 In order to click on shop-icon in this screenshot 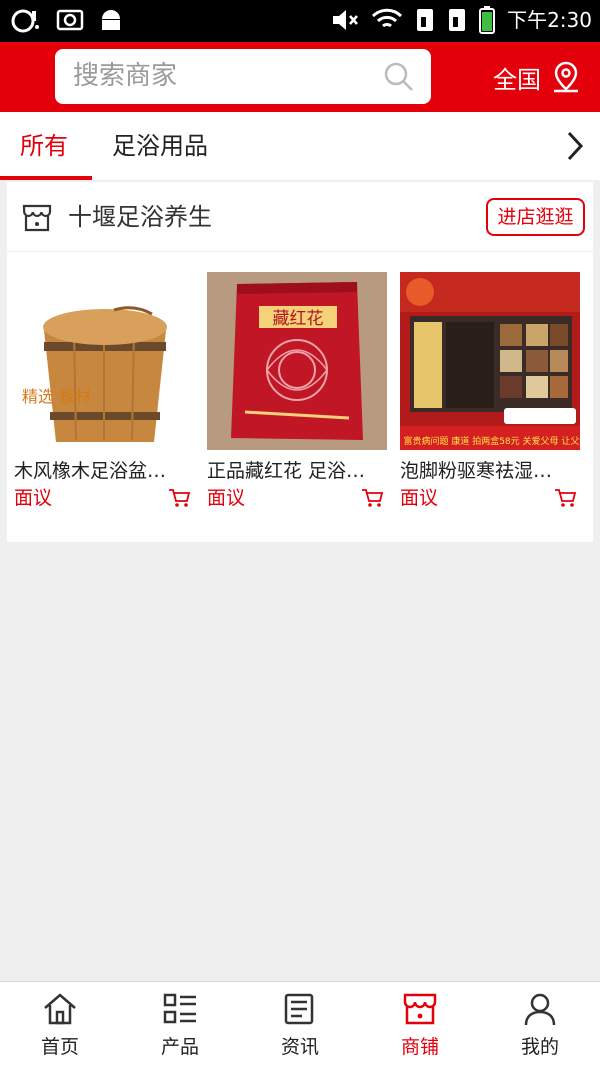, I will do `click(420, 1009)`.